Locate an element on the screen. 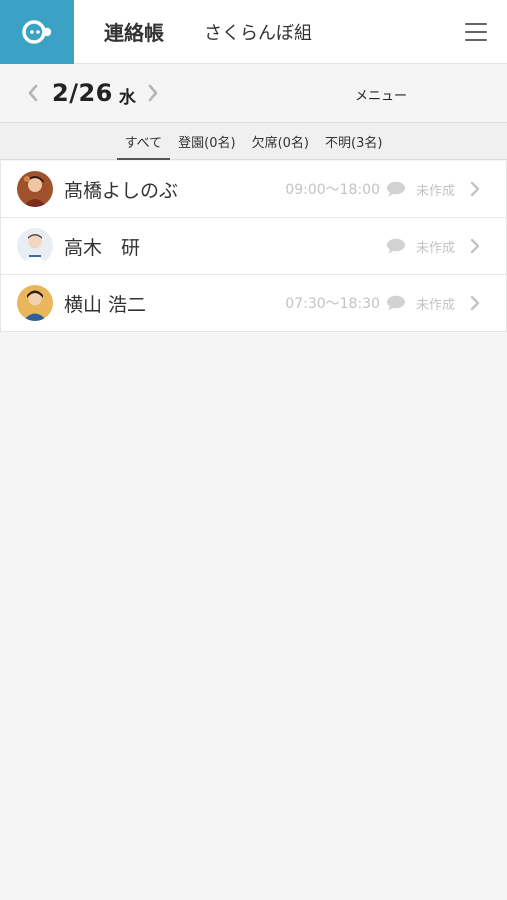  attendance-time: 09:00〜18:00 is located at coordinates (332, 190).